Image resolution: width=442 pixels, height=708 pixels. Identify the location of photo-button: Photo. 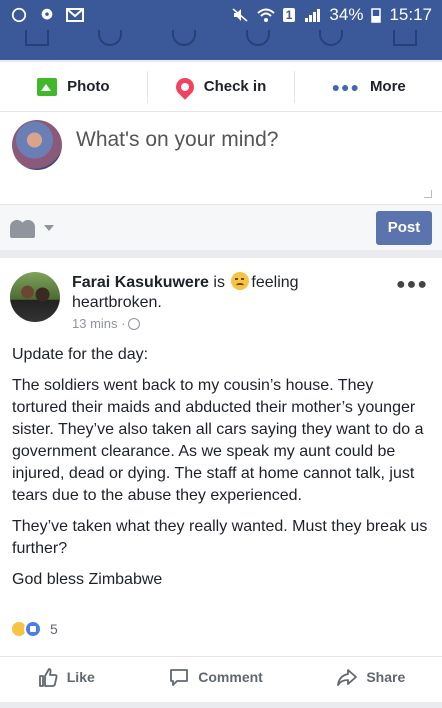
(73, 86).